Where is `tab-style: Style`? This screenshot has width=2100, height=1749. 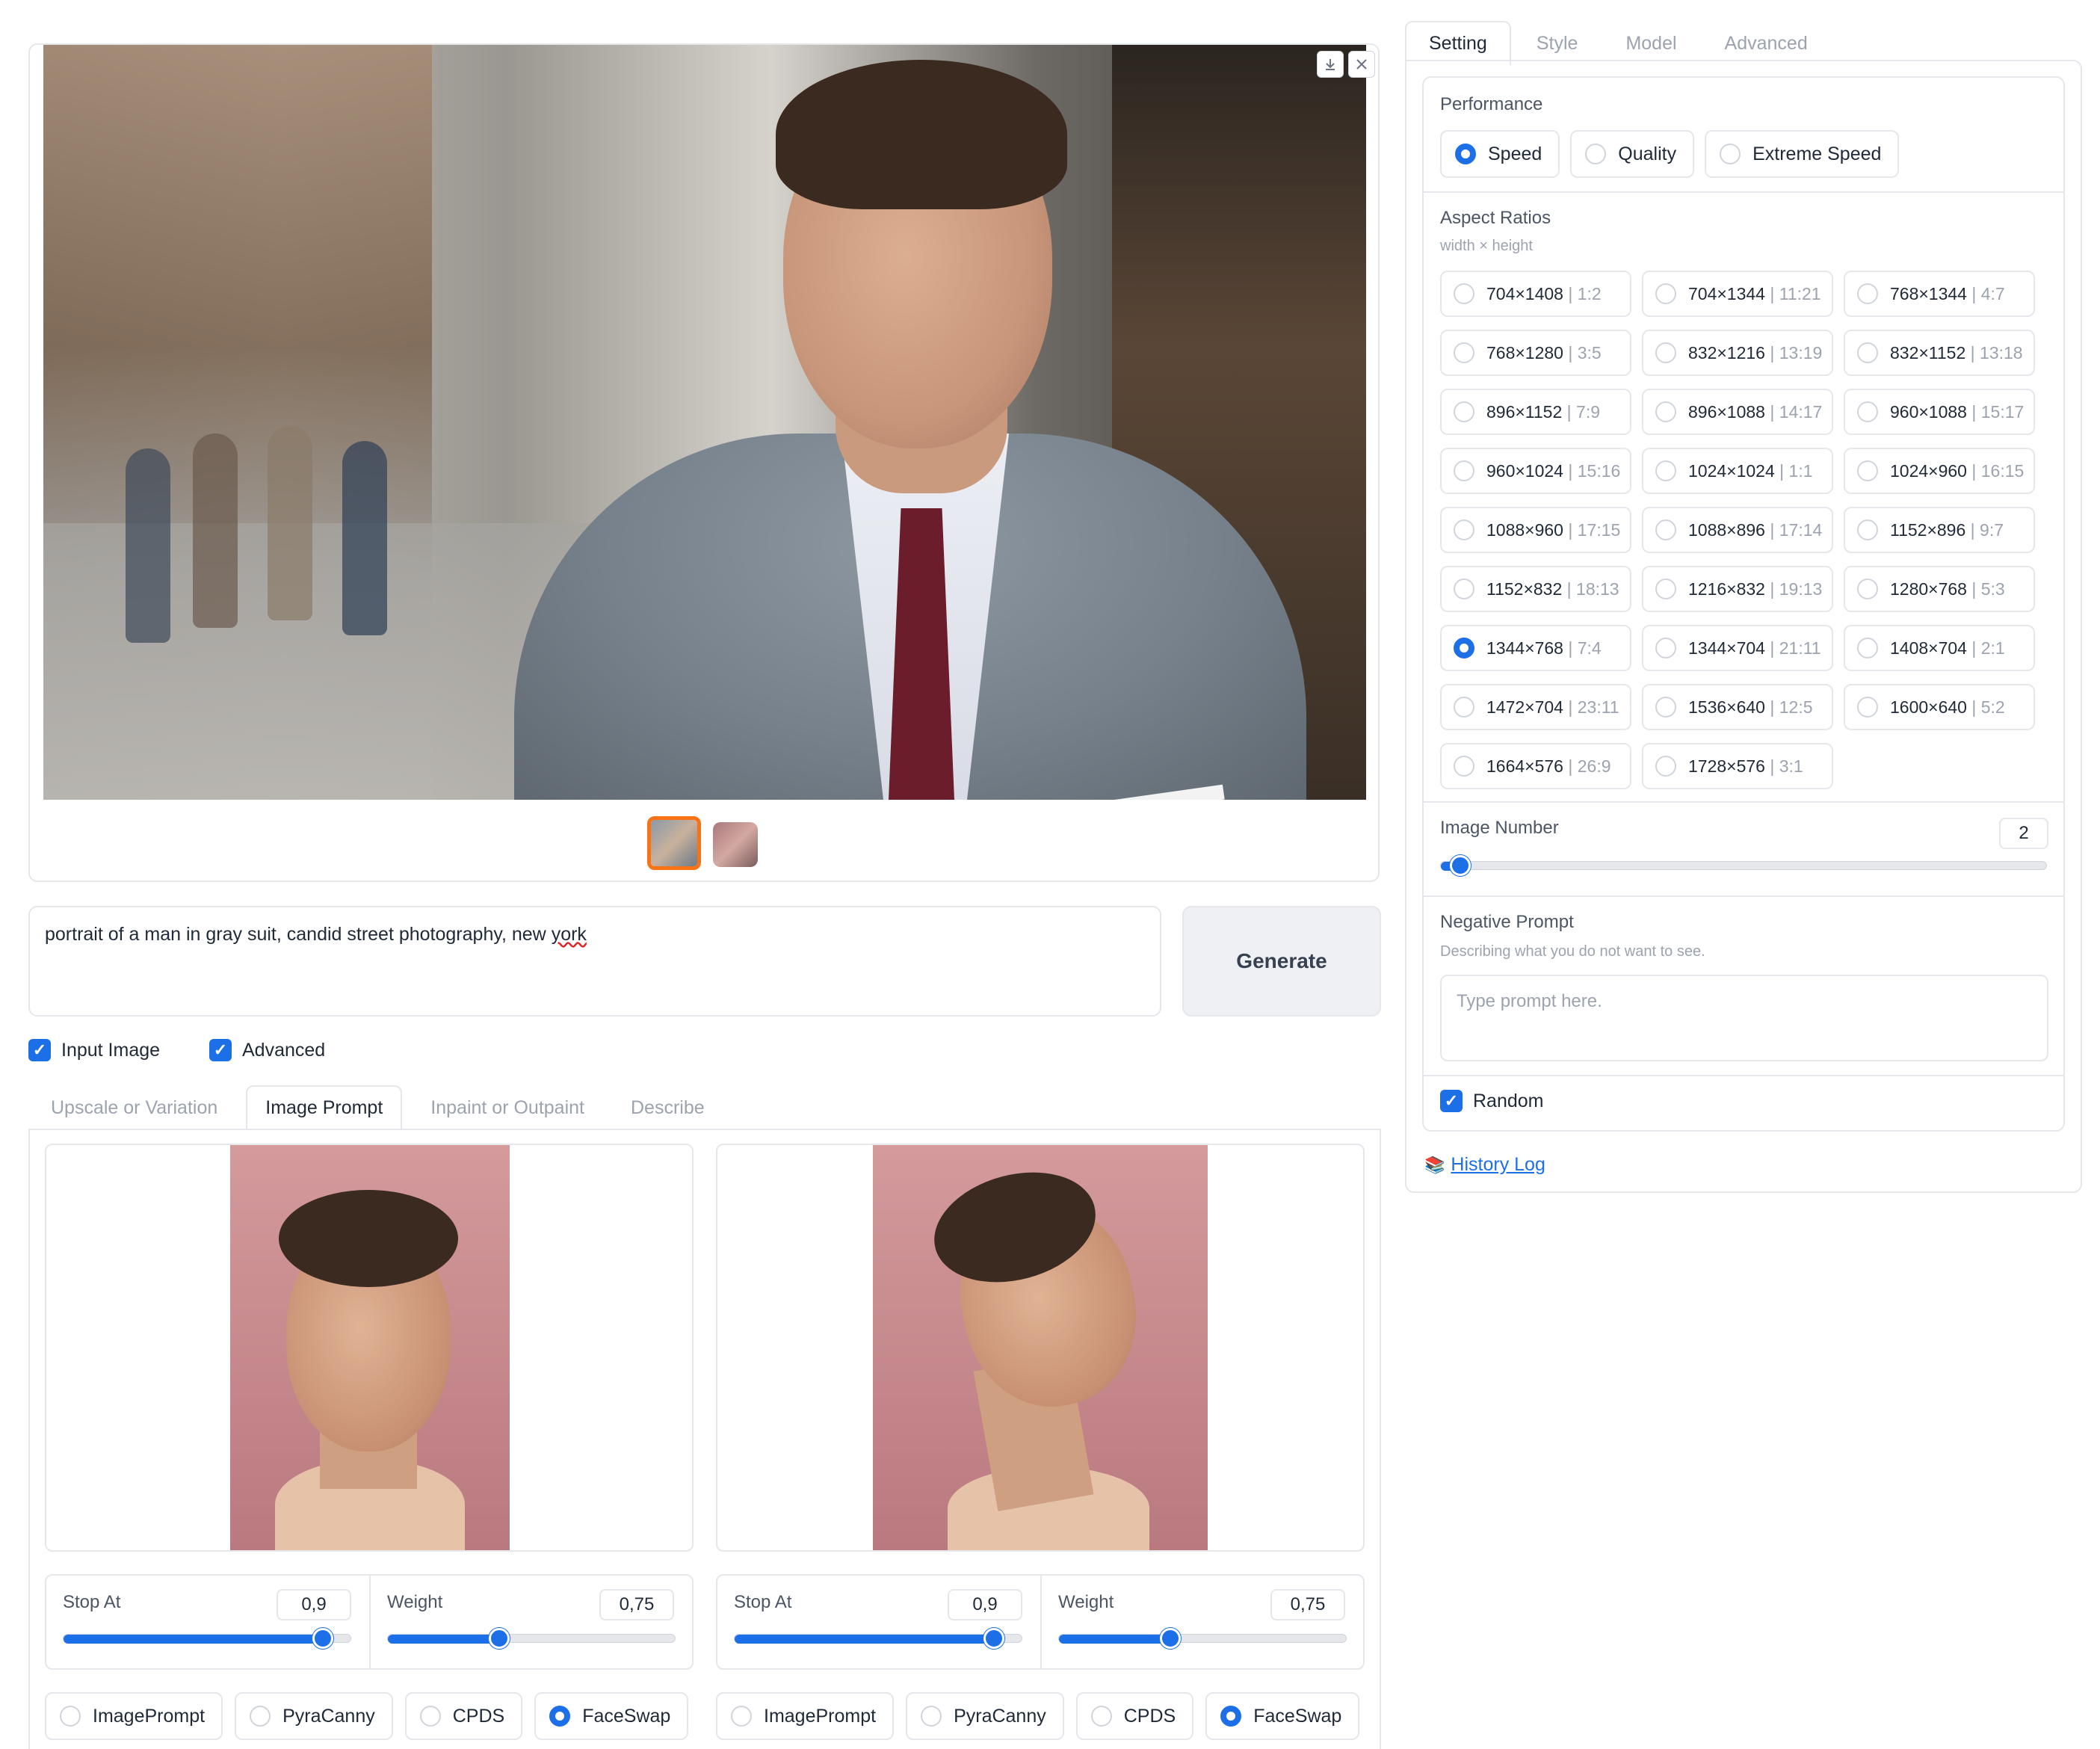
tab-style: Style is located at coordinates (1557, 43).